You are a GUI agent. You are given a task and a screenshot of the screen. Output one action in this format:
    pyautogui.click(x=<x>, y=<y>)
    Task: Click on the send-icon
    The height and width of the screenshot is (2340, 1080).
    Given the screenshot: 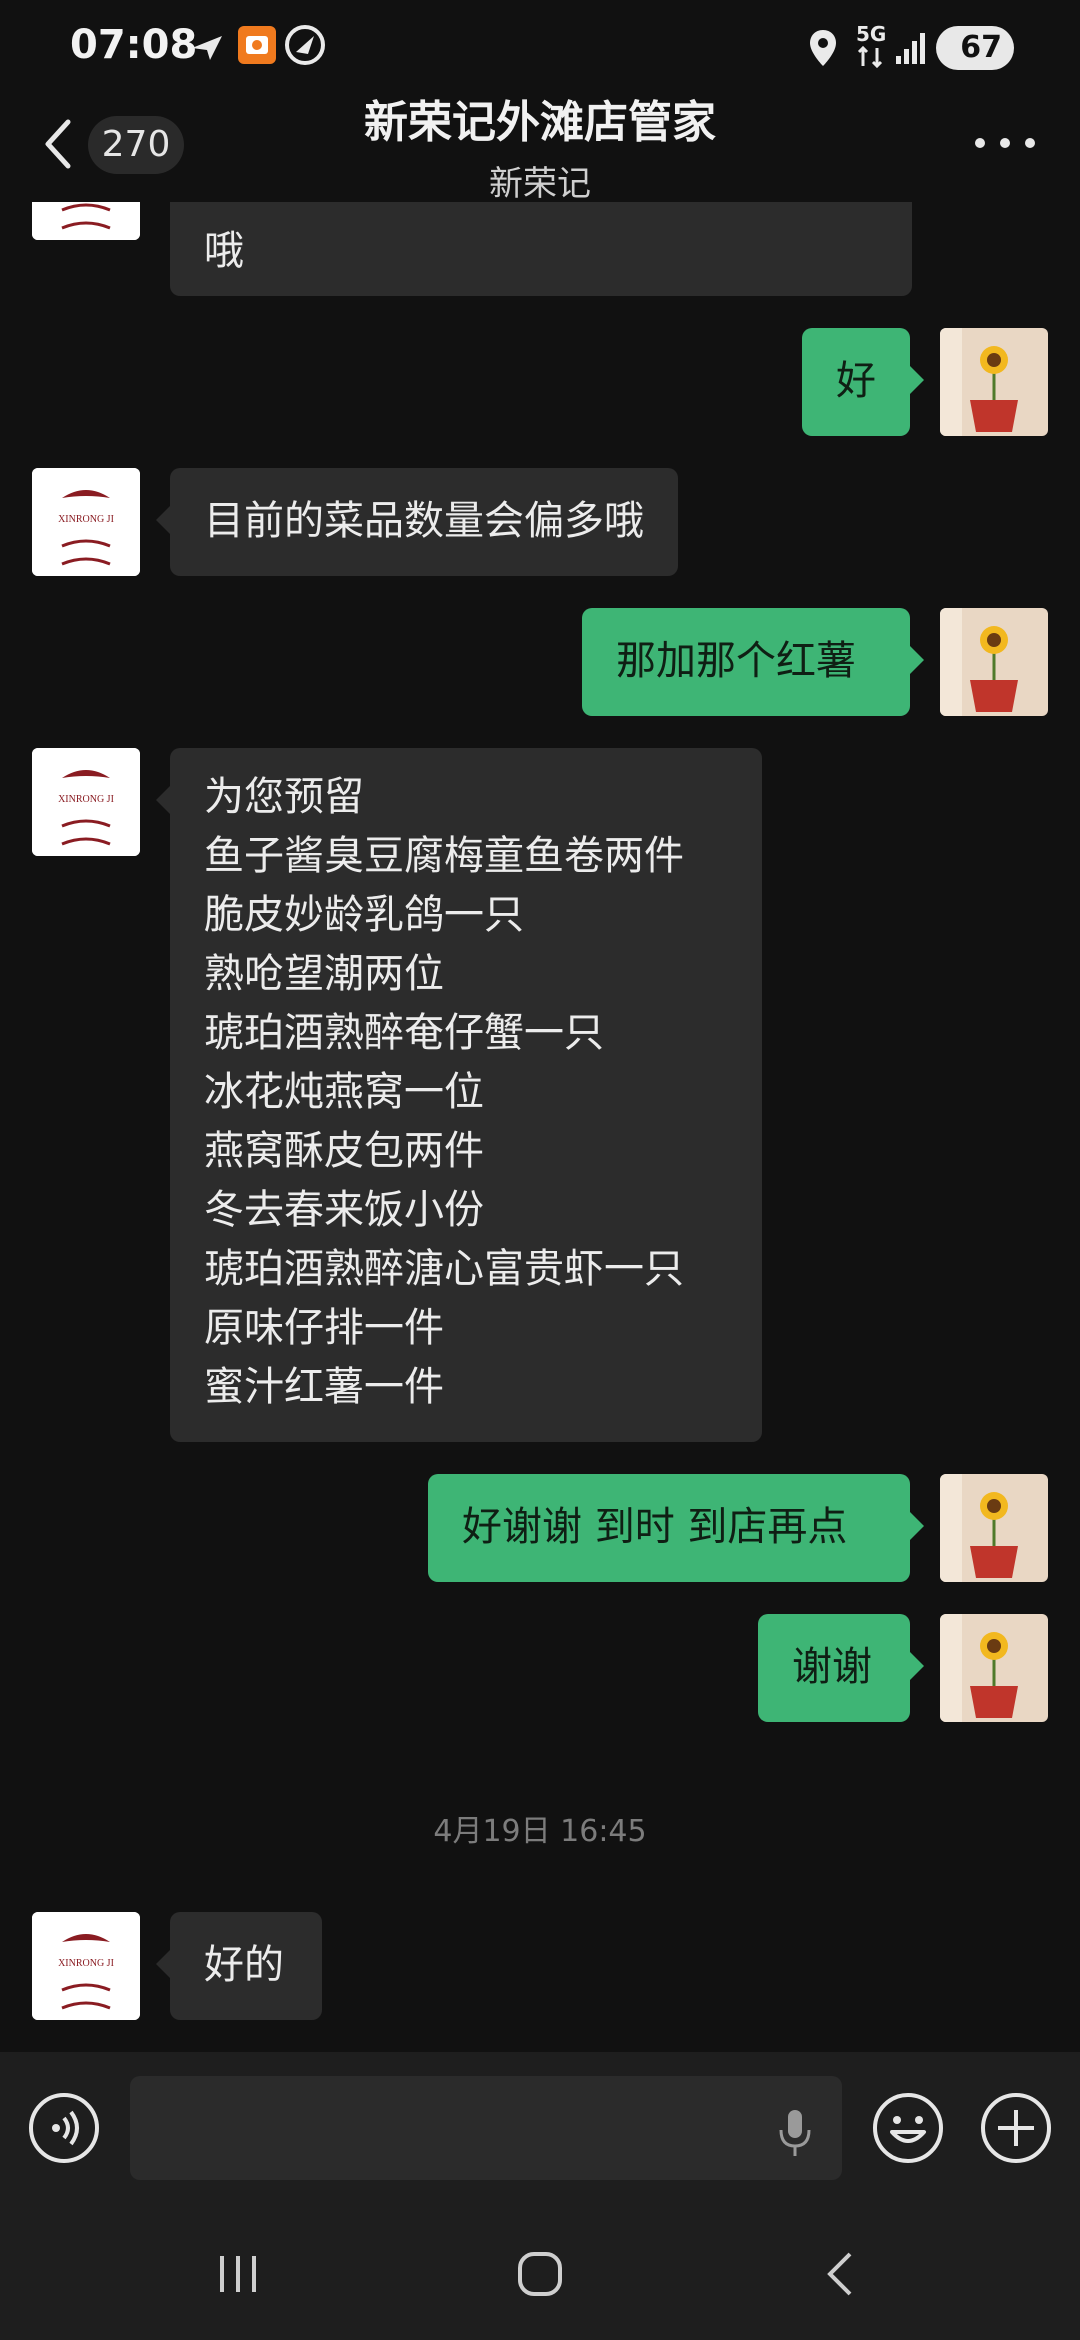 What is the action you would take?
    pyautogui.click(x=207, y=48)
    